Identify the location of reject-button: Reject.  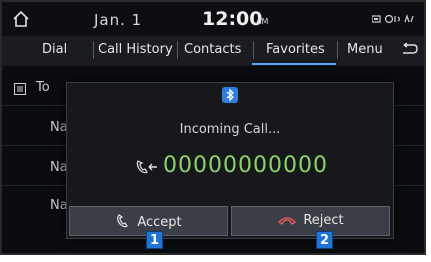
(310, 221).